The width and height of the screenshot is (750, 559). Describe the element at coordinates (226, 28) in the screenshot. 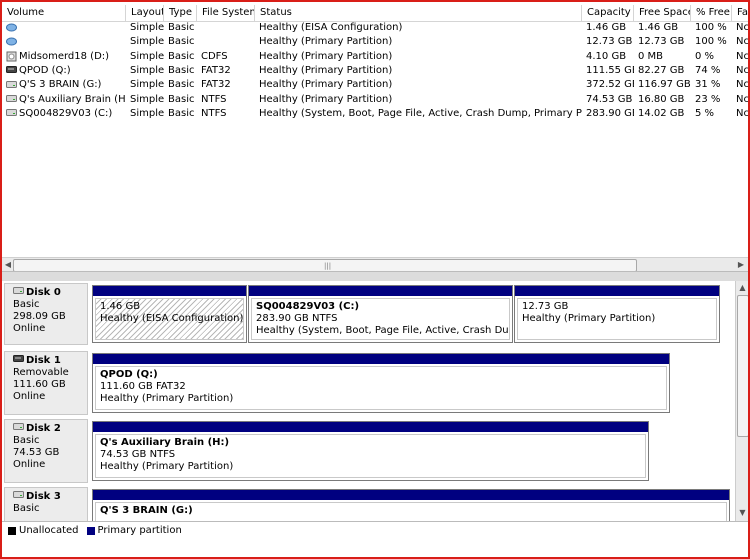

I see `cell-fs` at that location.